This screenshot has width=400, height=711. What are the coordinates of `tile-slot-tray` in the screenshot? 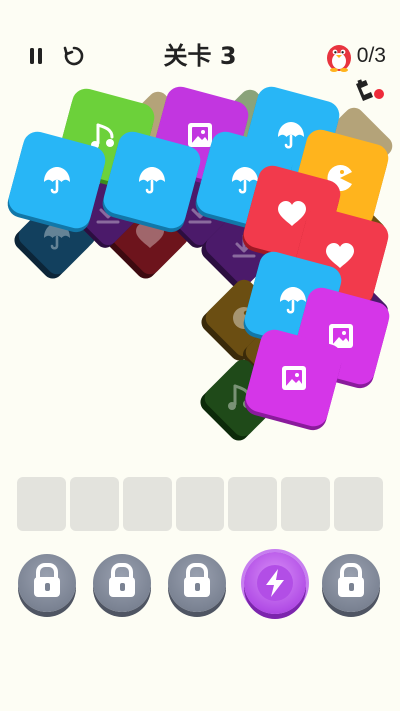 It's located at (200, 504).